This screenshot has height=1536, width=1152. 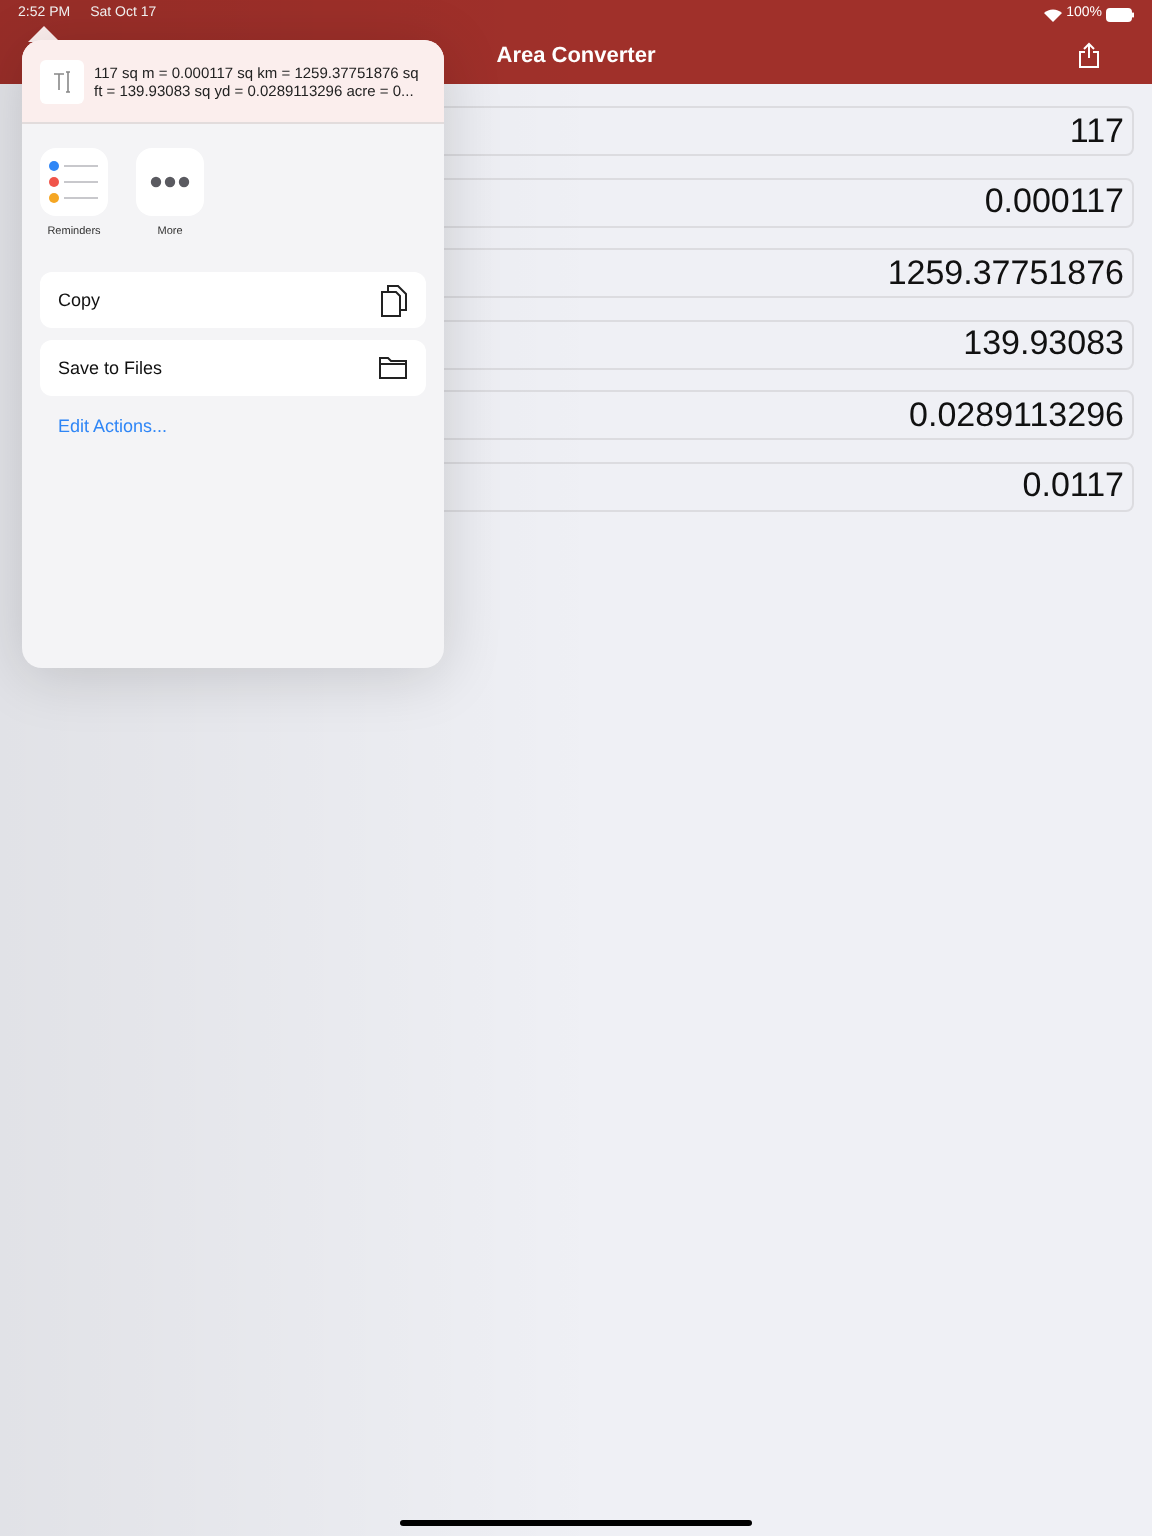 What do you see at coordinates (233, 300) in the screenshot?
I see `share-action: Copy` at bounding box center [233, 300].